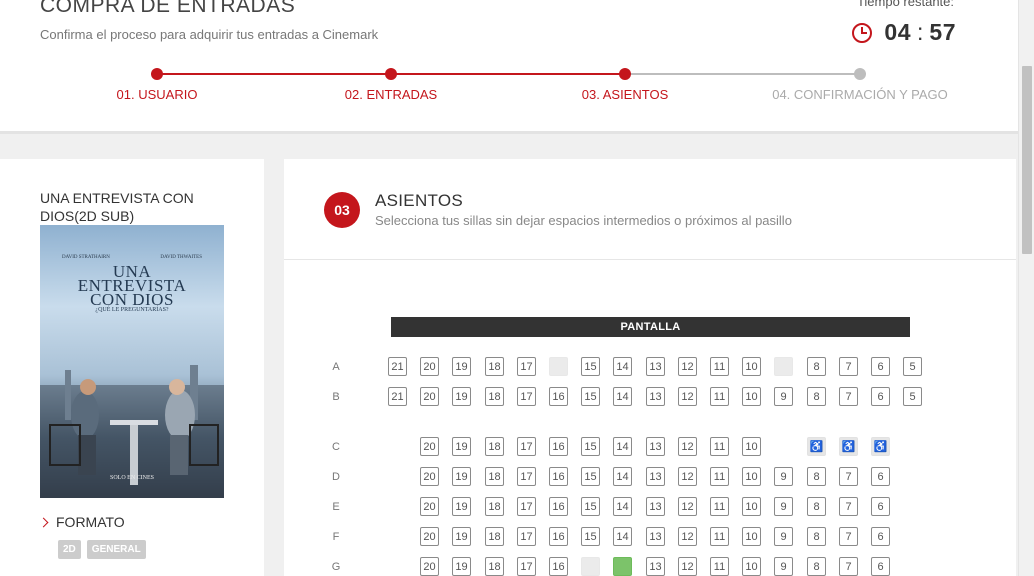 This screenshot has width=1034, height=576. What do you see at coordinates (526, 536) in the screenshot?
I see `seat-f-17: 17` at bounding box center [526, 536].